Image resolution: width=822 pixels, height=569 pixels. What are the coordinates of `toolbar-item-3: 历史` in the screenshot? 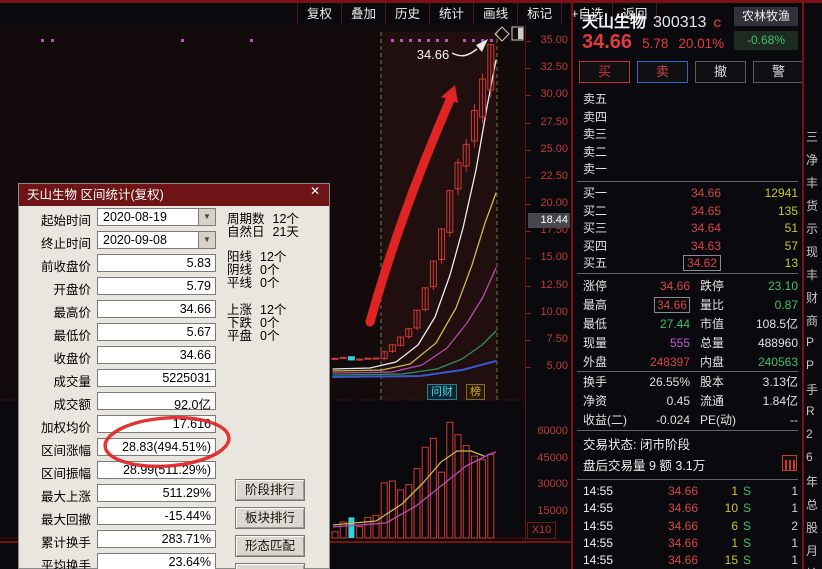 It's located at (407, 14).